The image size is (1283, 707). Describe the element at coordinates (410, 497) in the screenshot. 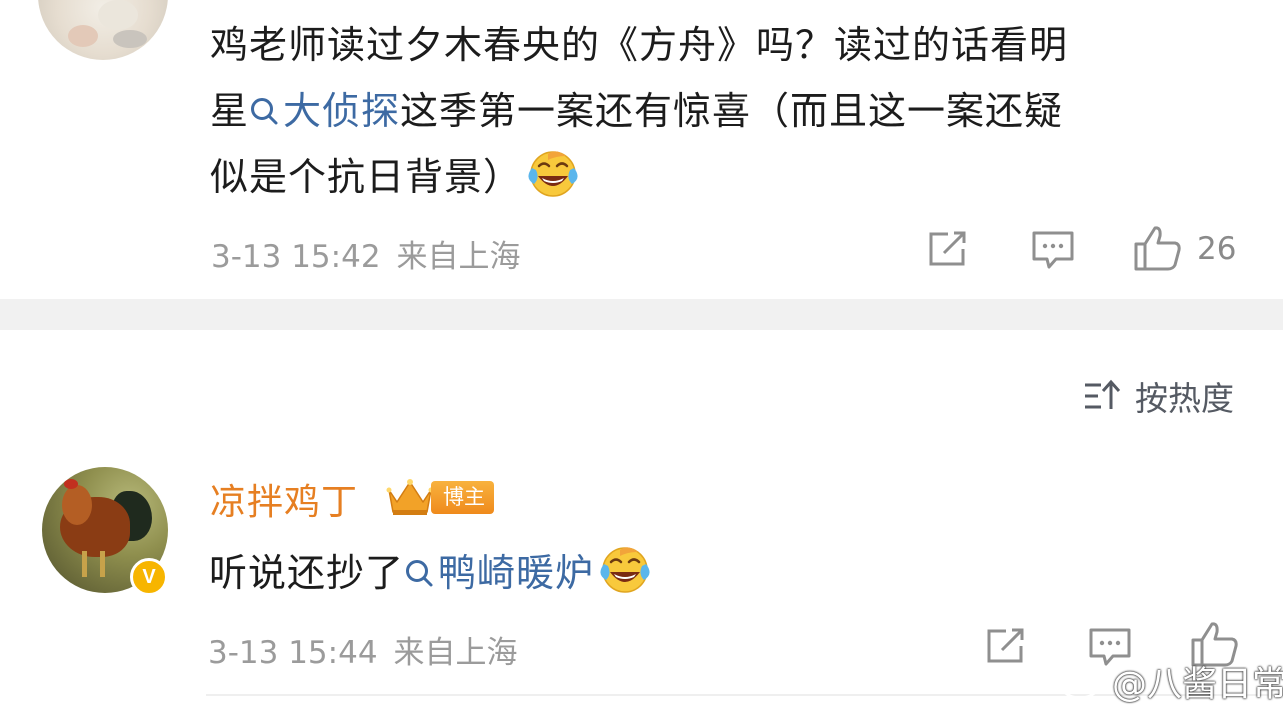

I see `crown-icon` at that location.